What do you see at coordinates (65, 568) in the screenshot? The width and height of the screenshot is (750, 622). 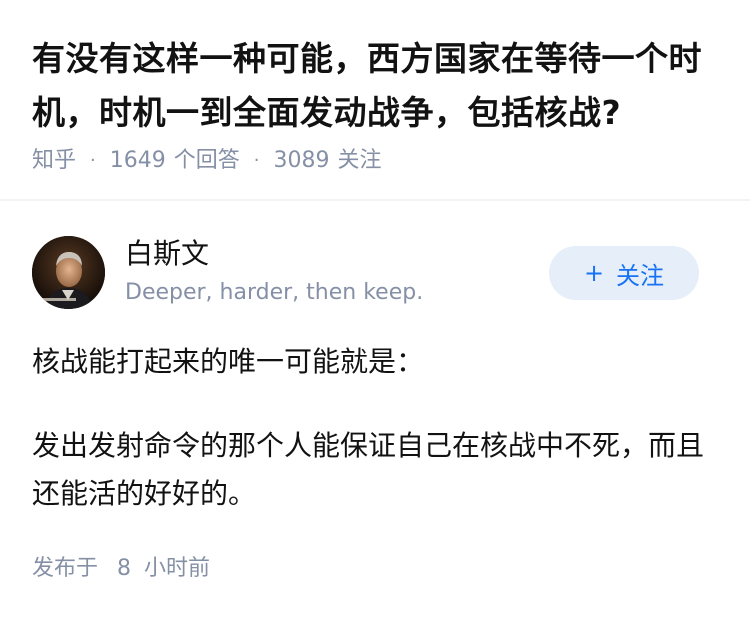 I see `post-time-label: 发布于` at bounding box center [65, 568].